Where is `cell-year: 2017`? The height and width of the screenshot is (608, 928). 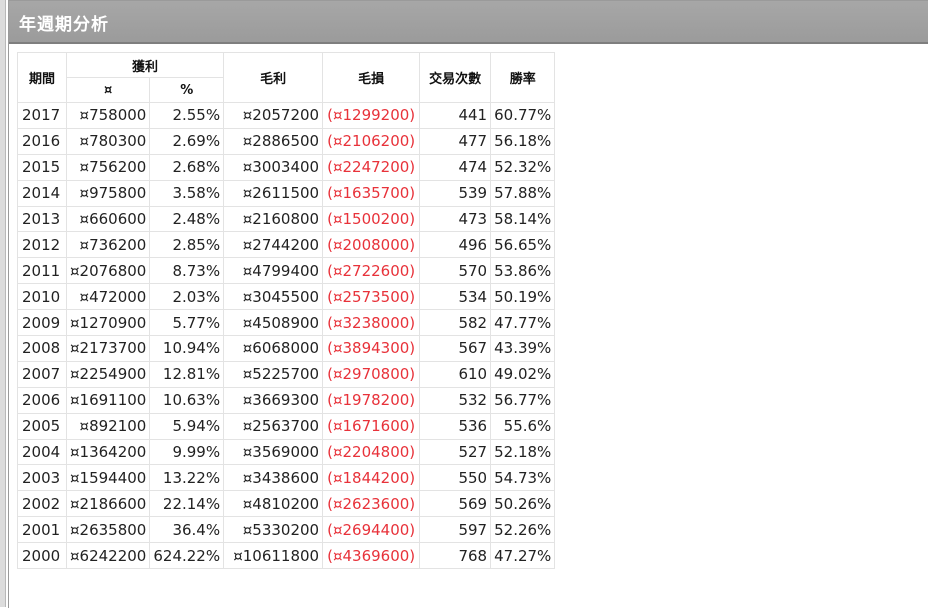
cell-year: 2017 is located at coordinates (42, 115).